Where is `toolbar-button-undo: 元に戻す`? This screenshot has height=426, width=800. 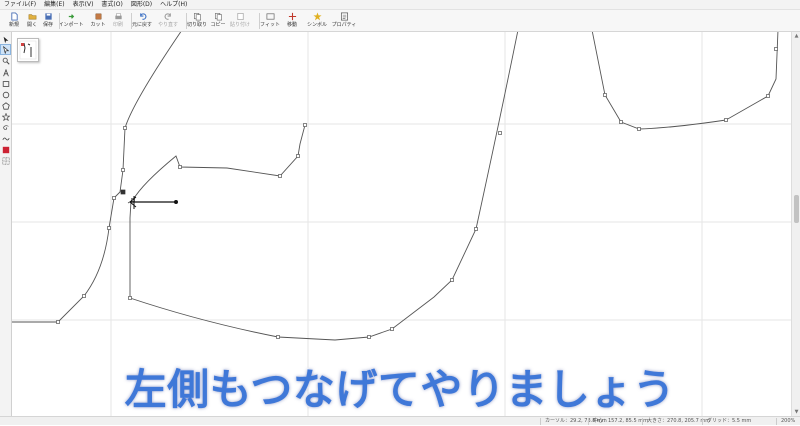
toolbar-button-undo: 元に戻す is located at coordinates (142, 21).